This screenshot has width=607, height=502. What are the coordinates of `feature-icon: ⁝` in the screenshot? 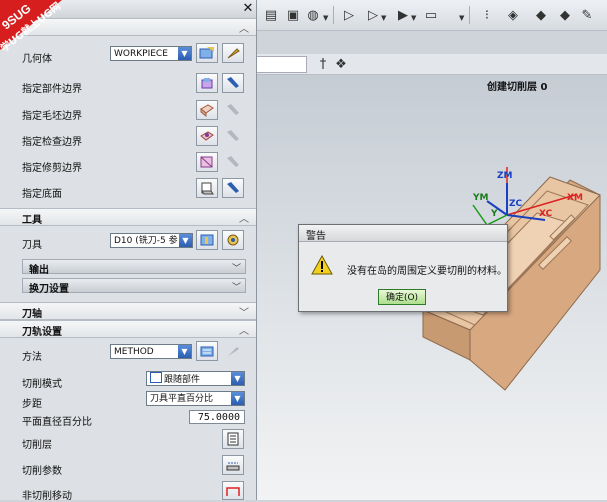 It's located at (487, 15).